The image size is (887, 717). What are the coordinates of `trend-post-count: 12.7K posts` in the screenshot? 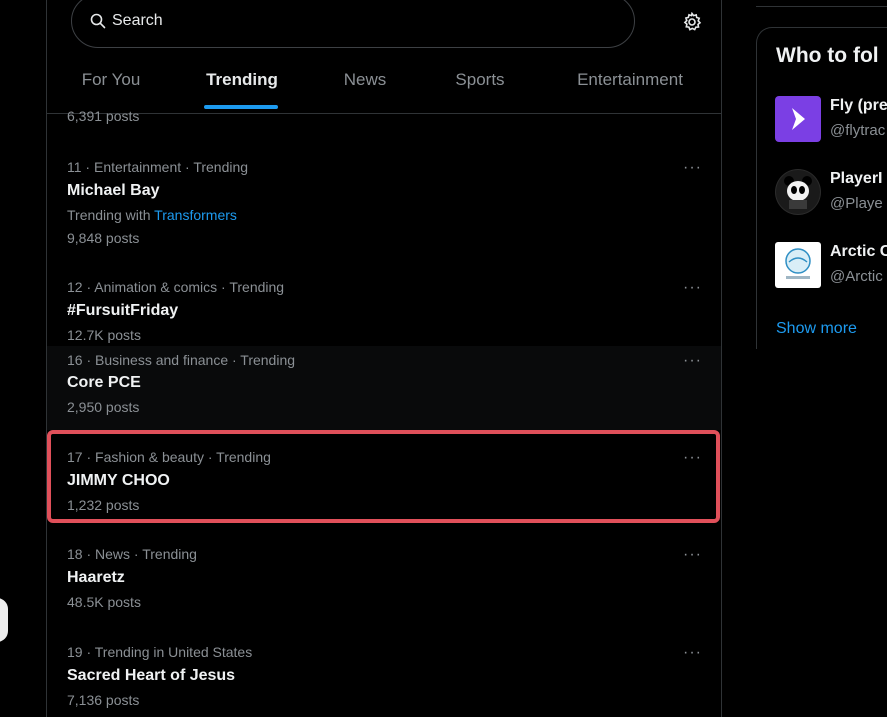 It's located at (104, 335).